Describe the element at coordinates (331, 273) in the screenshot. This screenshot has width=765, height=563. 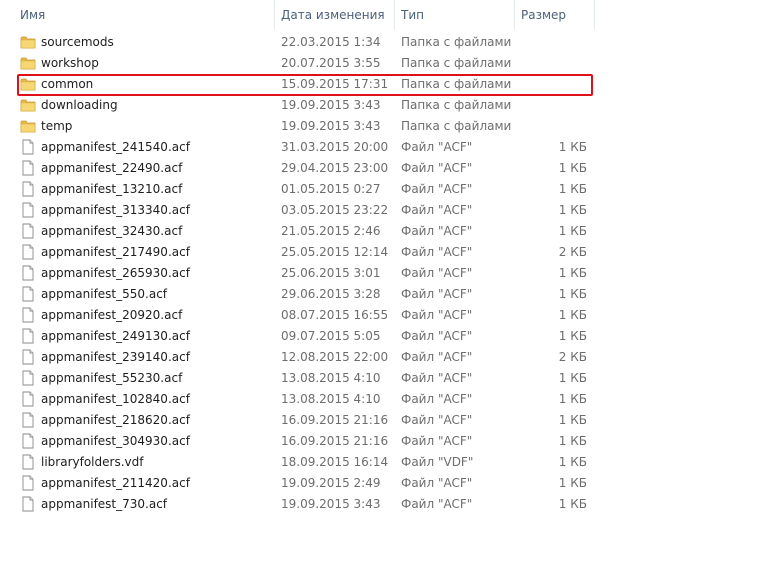
I see `file-date: 25.06.2015 3:01` at that location.